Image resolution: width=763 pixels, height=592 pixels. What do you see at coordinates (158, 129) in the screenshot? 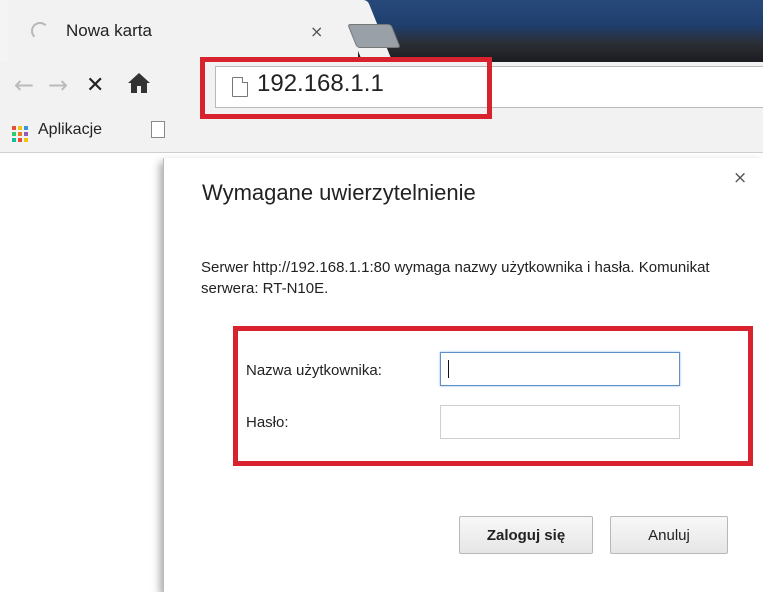
I see `bookmark-page-icon` at bounding box center [158, 129].